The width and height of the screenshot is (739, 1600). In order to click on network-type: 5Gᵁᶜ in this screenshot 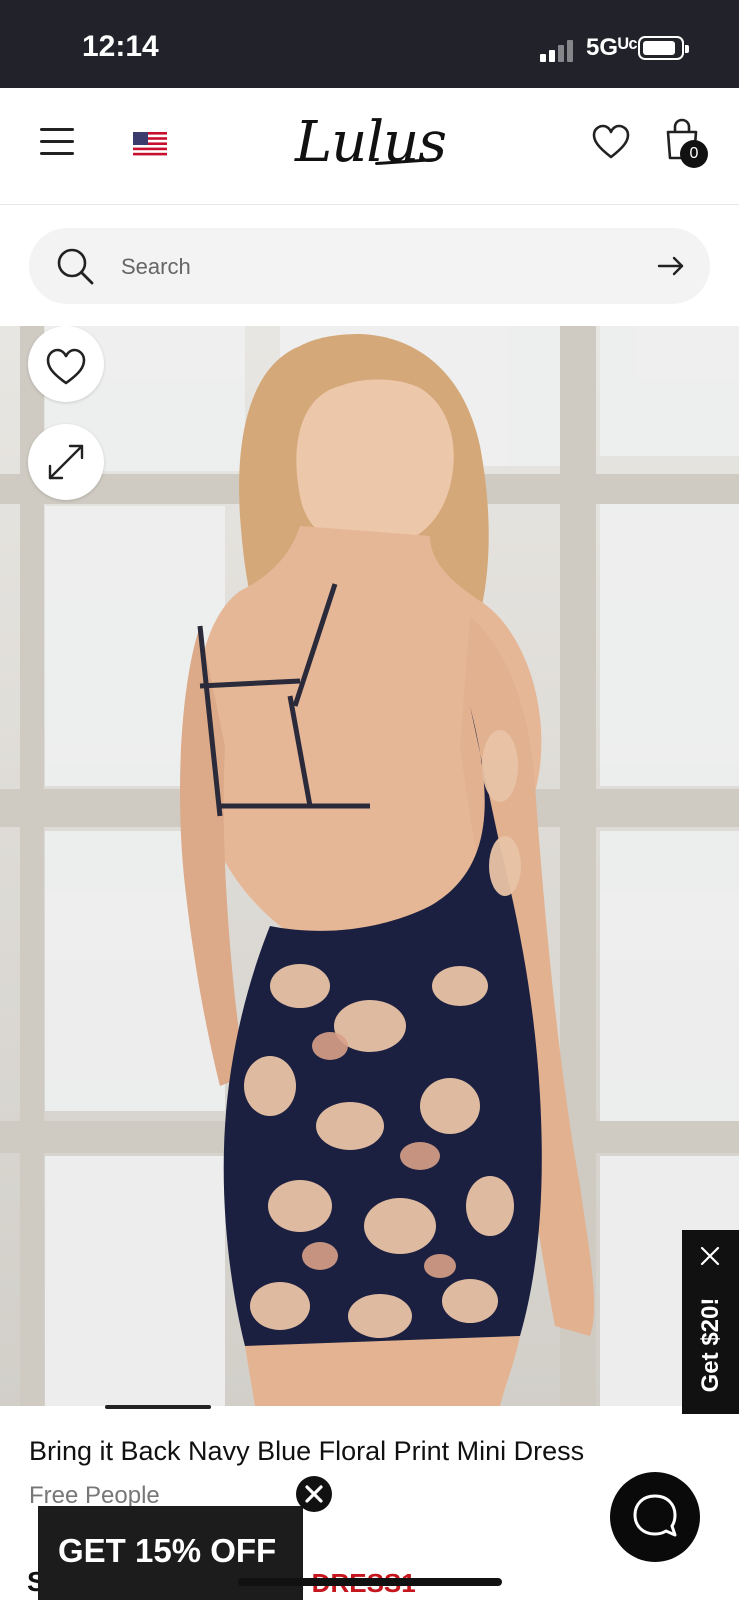, I will do `click(612, 47)`.